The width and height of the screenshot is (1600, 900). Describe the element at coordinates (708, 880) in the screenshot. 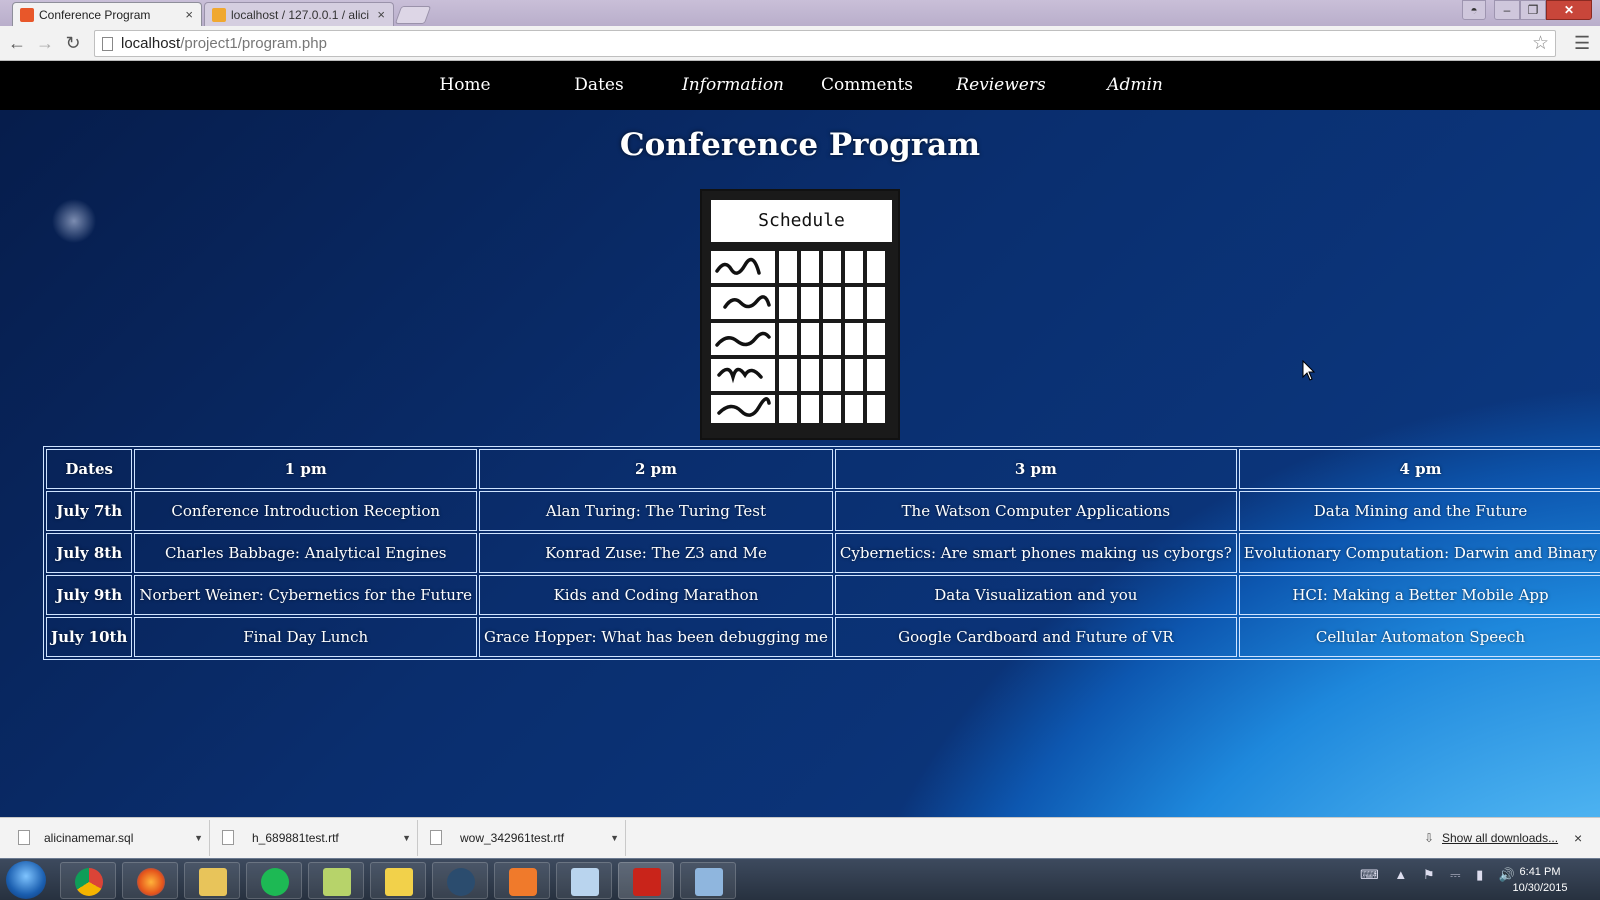

I see `control-panel-icon` at that location.